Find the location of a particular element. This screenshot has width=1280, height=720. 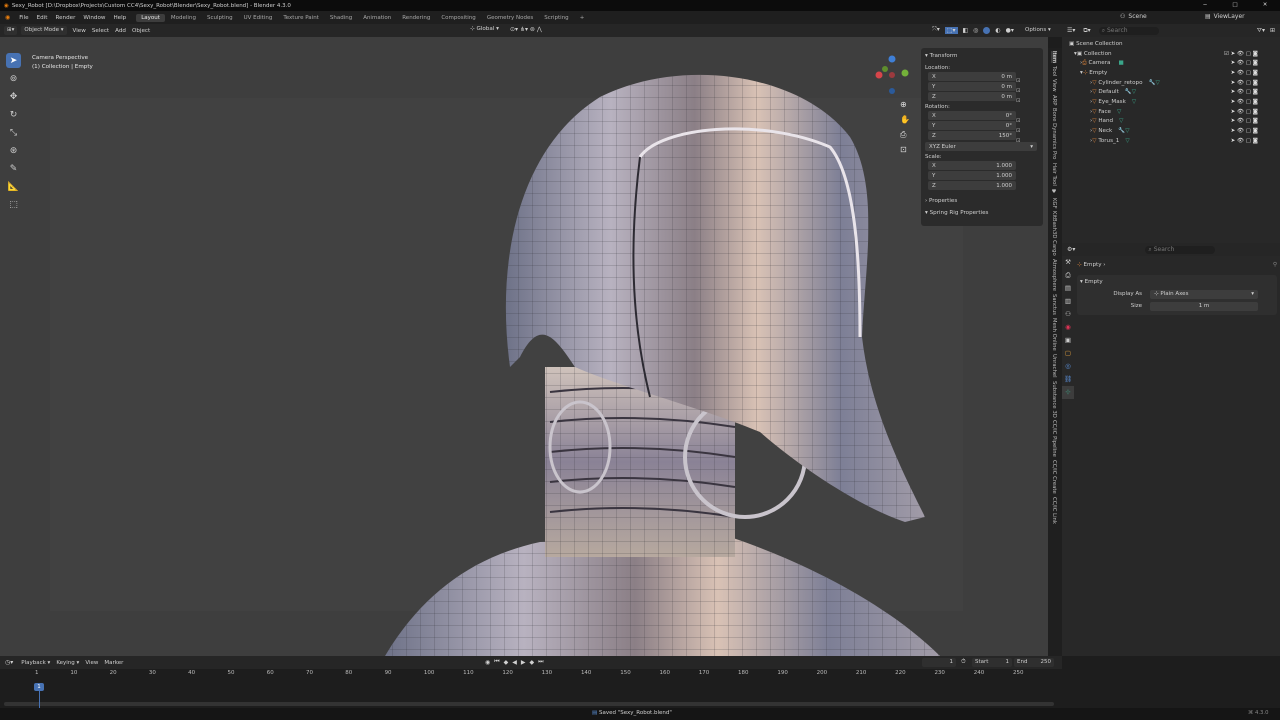

location-x-field: X 0 m is located at coordinates (972, 76).